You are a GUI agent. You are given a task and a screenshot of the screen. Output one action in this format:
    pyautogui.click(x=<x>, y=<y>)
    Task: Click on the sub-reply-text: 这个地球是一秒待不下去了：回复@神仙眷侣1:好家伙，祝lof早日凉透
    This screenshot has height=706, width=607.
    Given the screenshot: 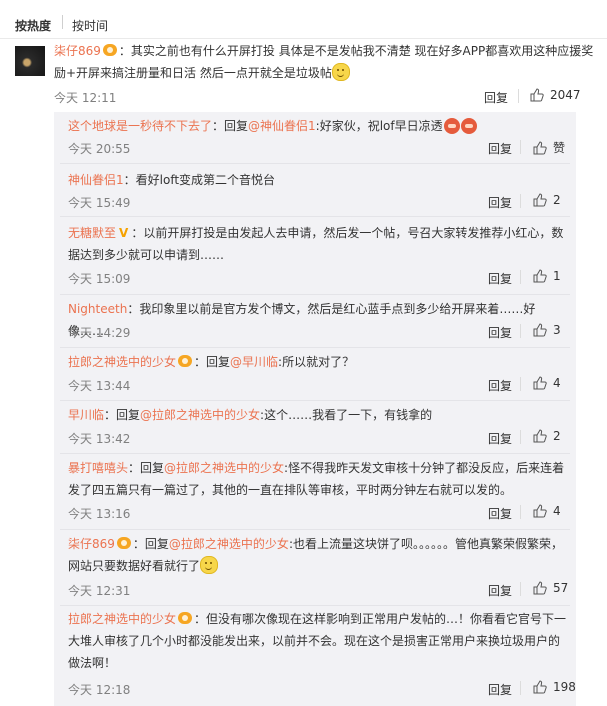 What is the action you would take?
    pyautogui.click(x=318, y=126)
    